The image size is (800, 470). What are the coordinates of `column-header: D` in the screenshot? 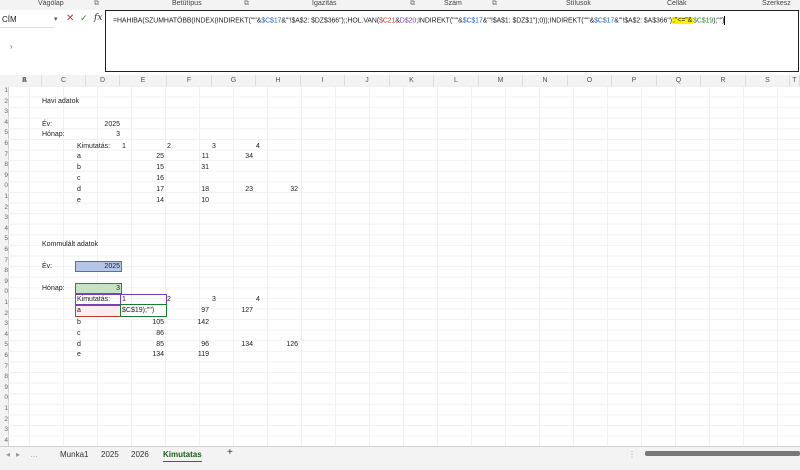 It's located at (103, 80).